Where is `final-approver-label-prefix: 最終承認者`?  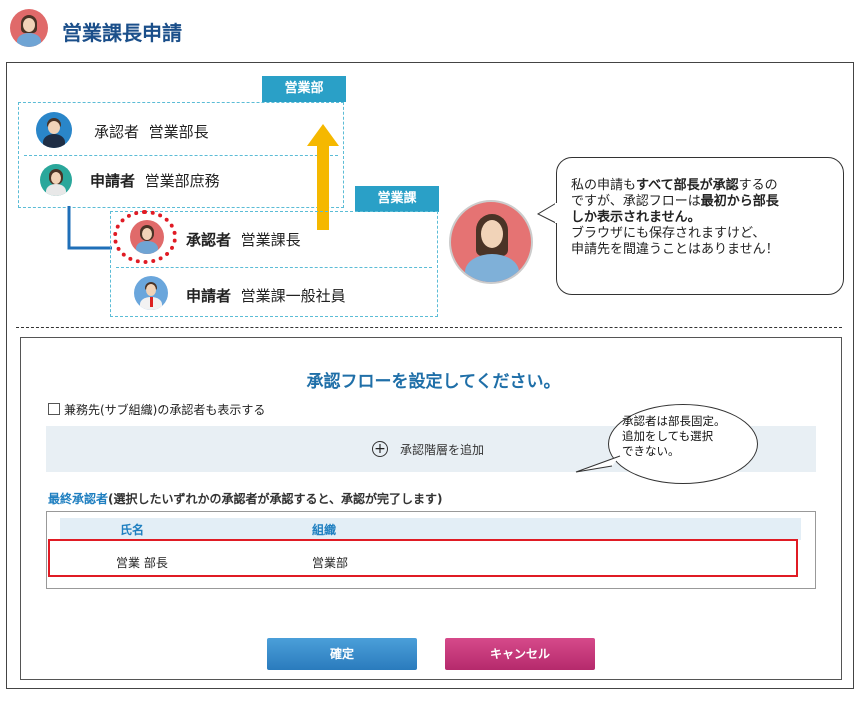 final-approver-label-prefix: 最終承認者 is located at coordinates (78, 499).